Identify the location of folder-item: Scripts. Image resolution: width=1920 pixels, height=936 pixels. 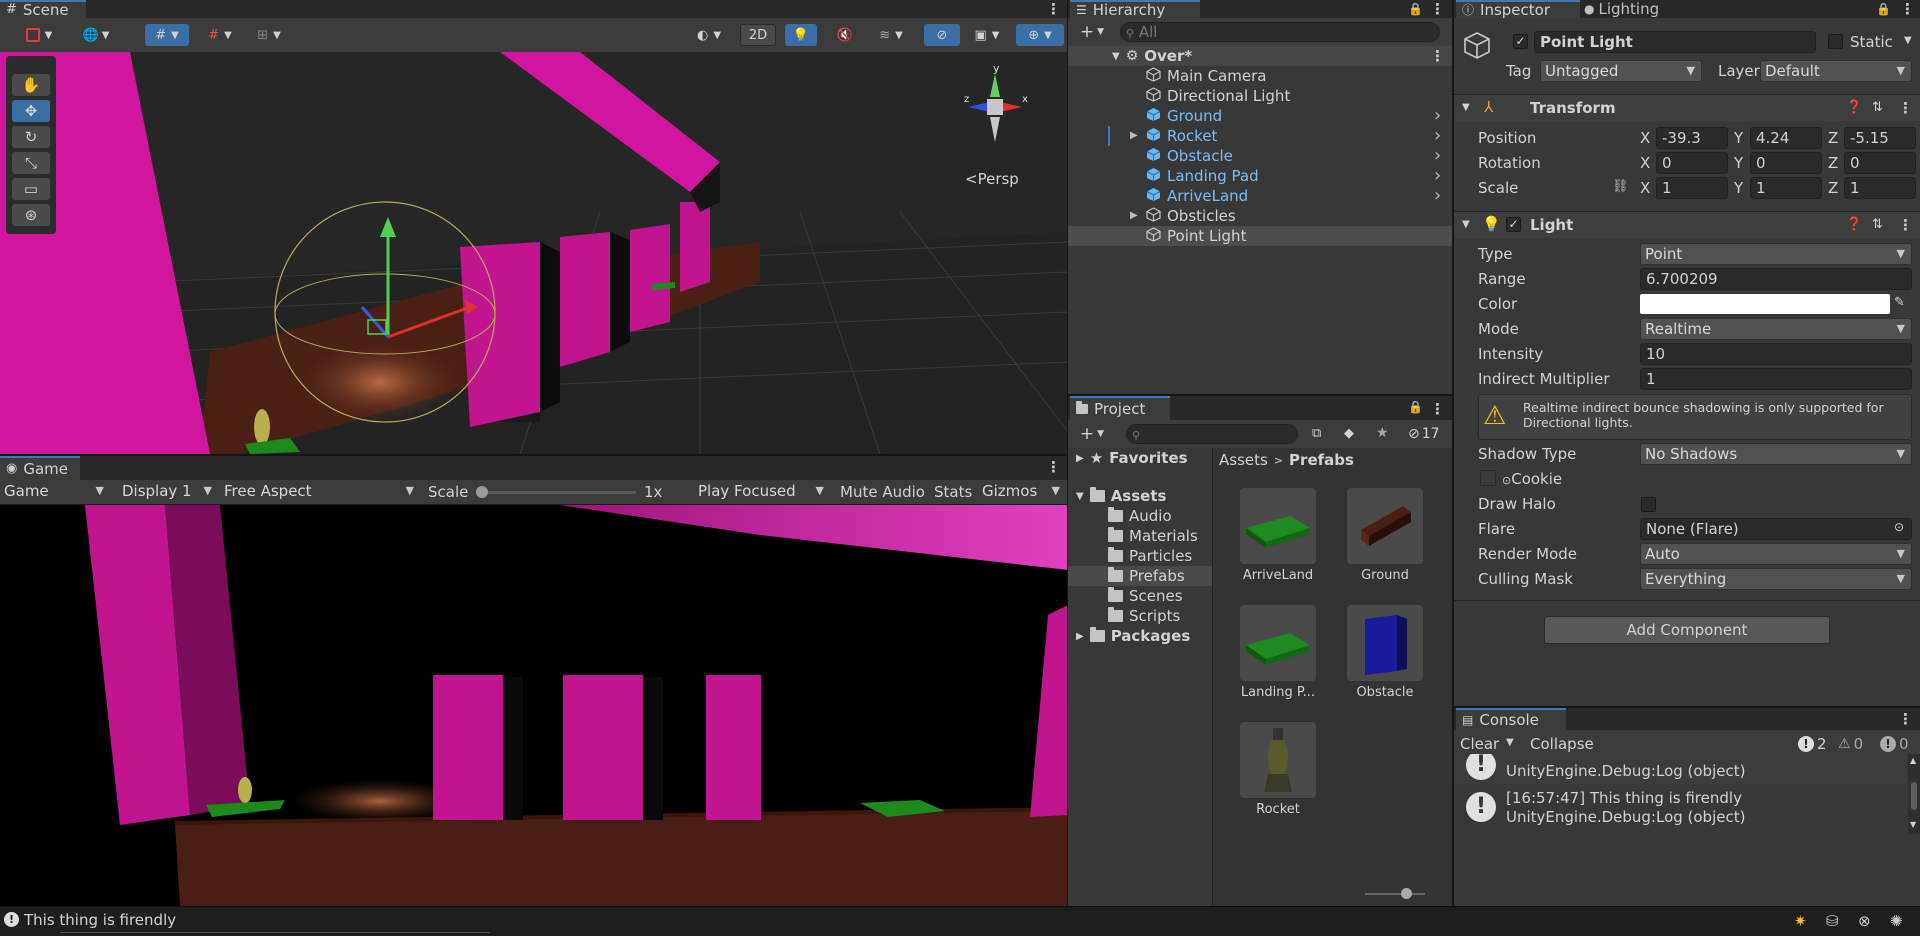
(1144, 616).